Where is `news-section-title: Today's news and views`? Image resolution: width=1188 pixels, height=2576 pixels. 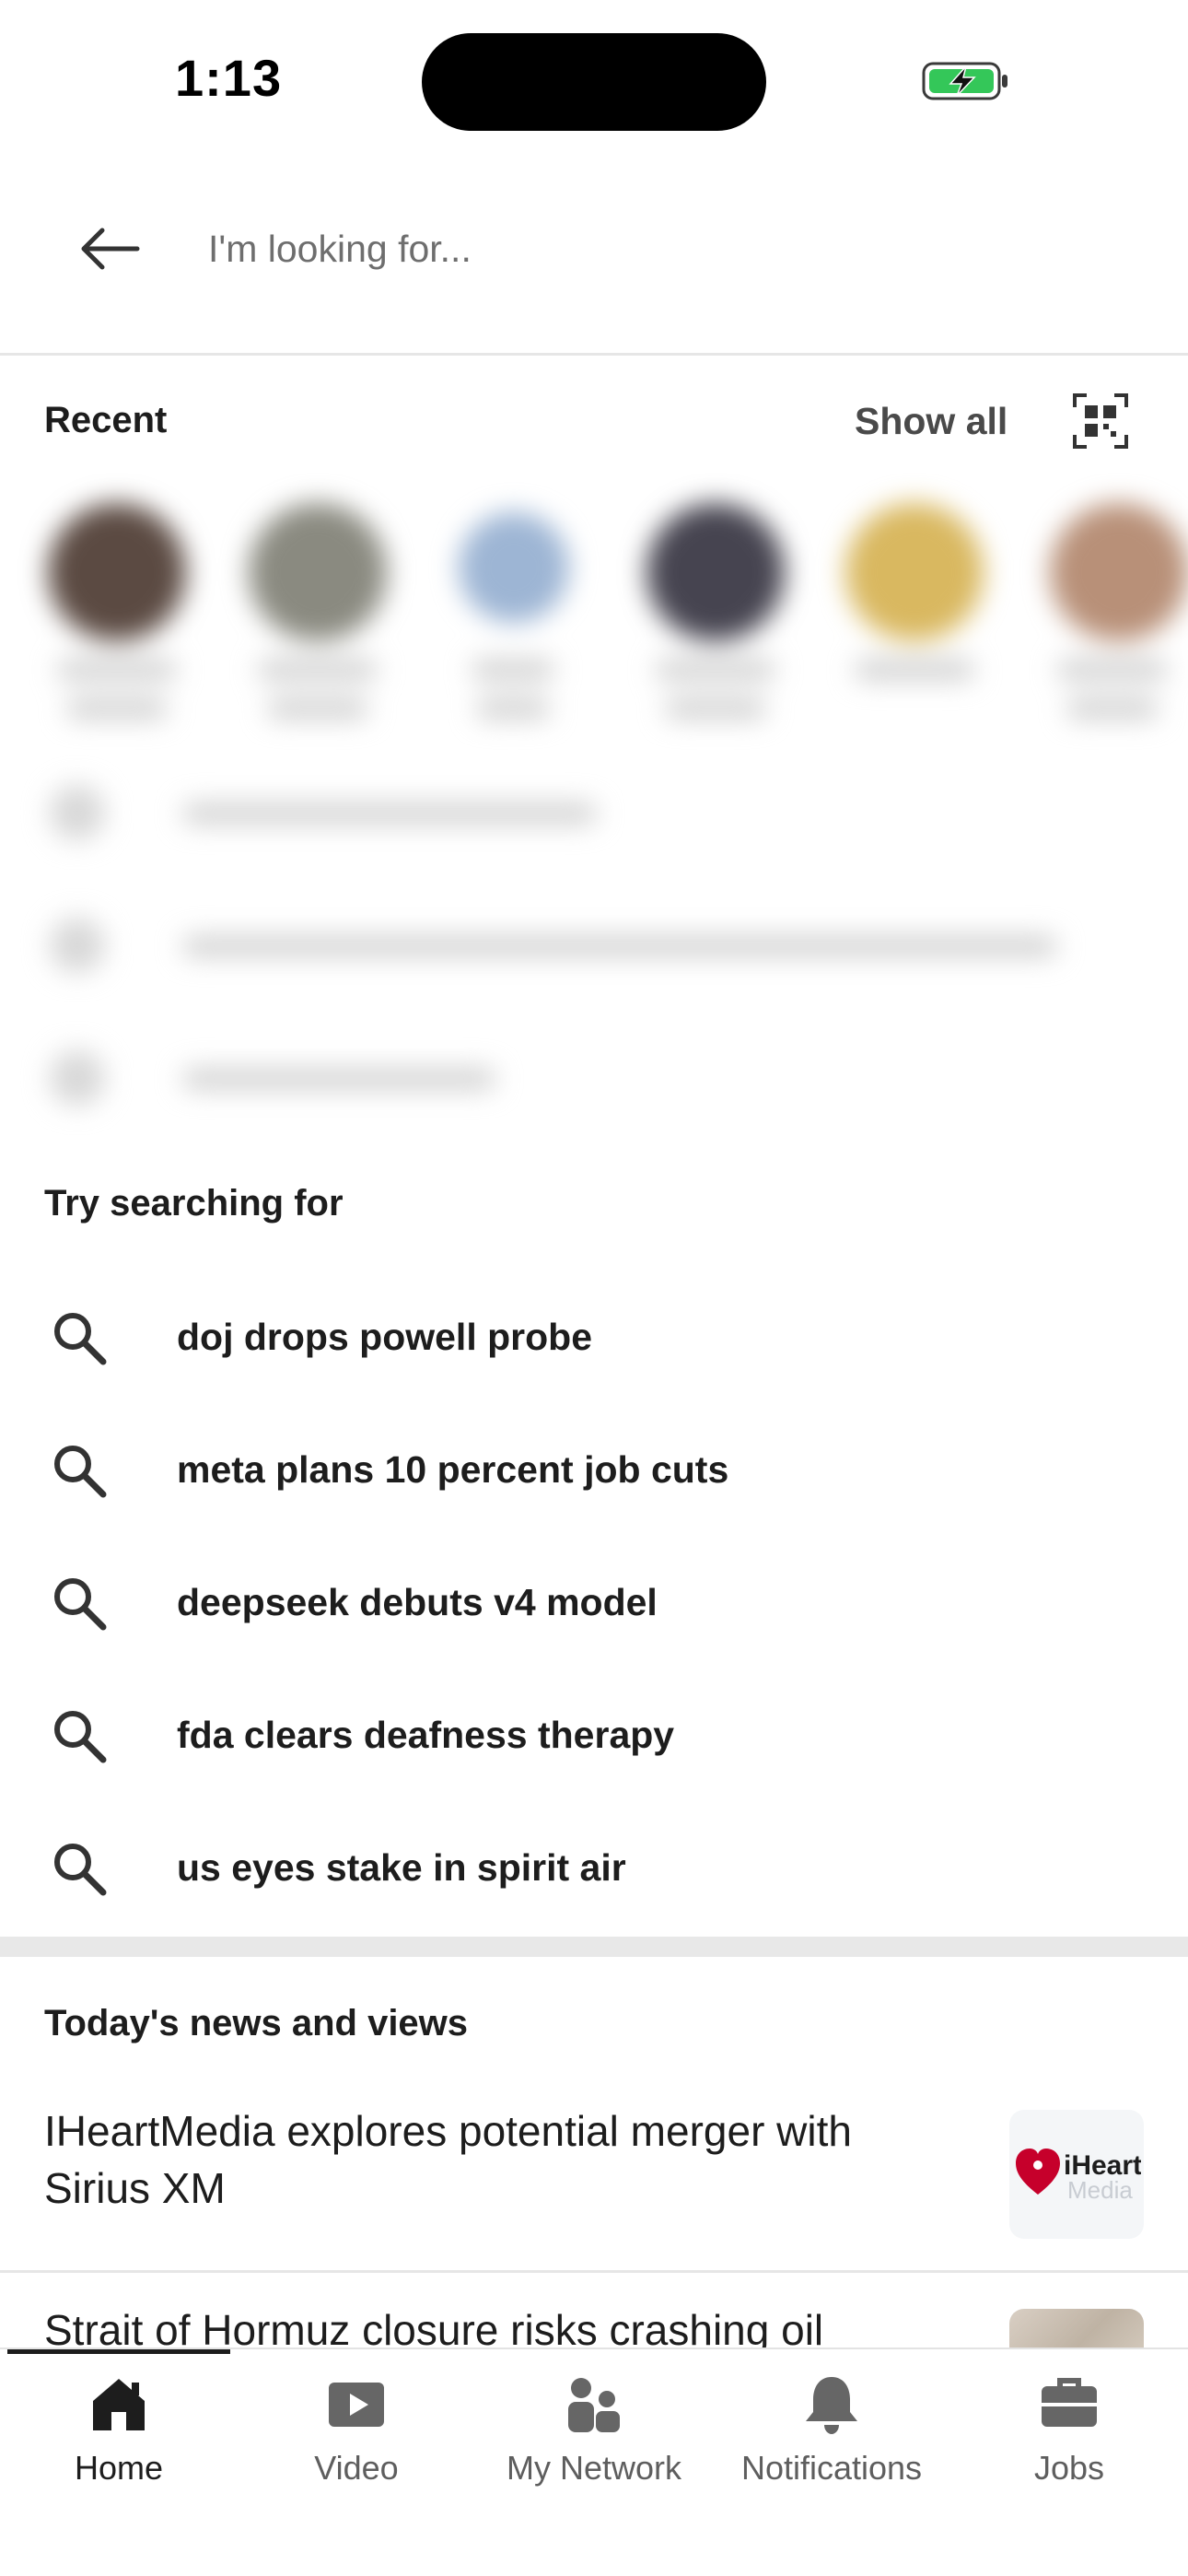 news-section-title: Today's news and views is located at coordinates (256, 2023).